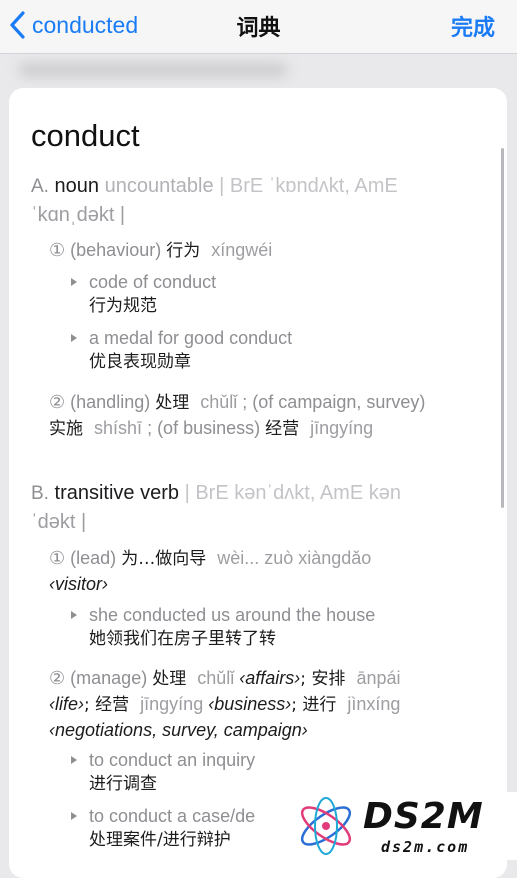 This screenshot has height=878, width=517. What do you see at coordinates (204, 428) in the screenshot?
I see `sense-context: ; (of business)` at bounding box center [204, 428].